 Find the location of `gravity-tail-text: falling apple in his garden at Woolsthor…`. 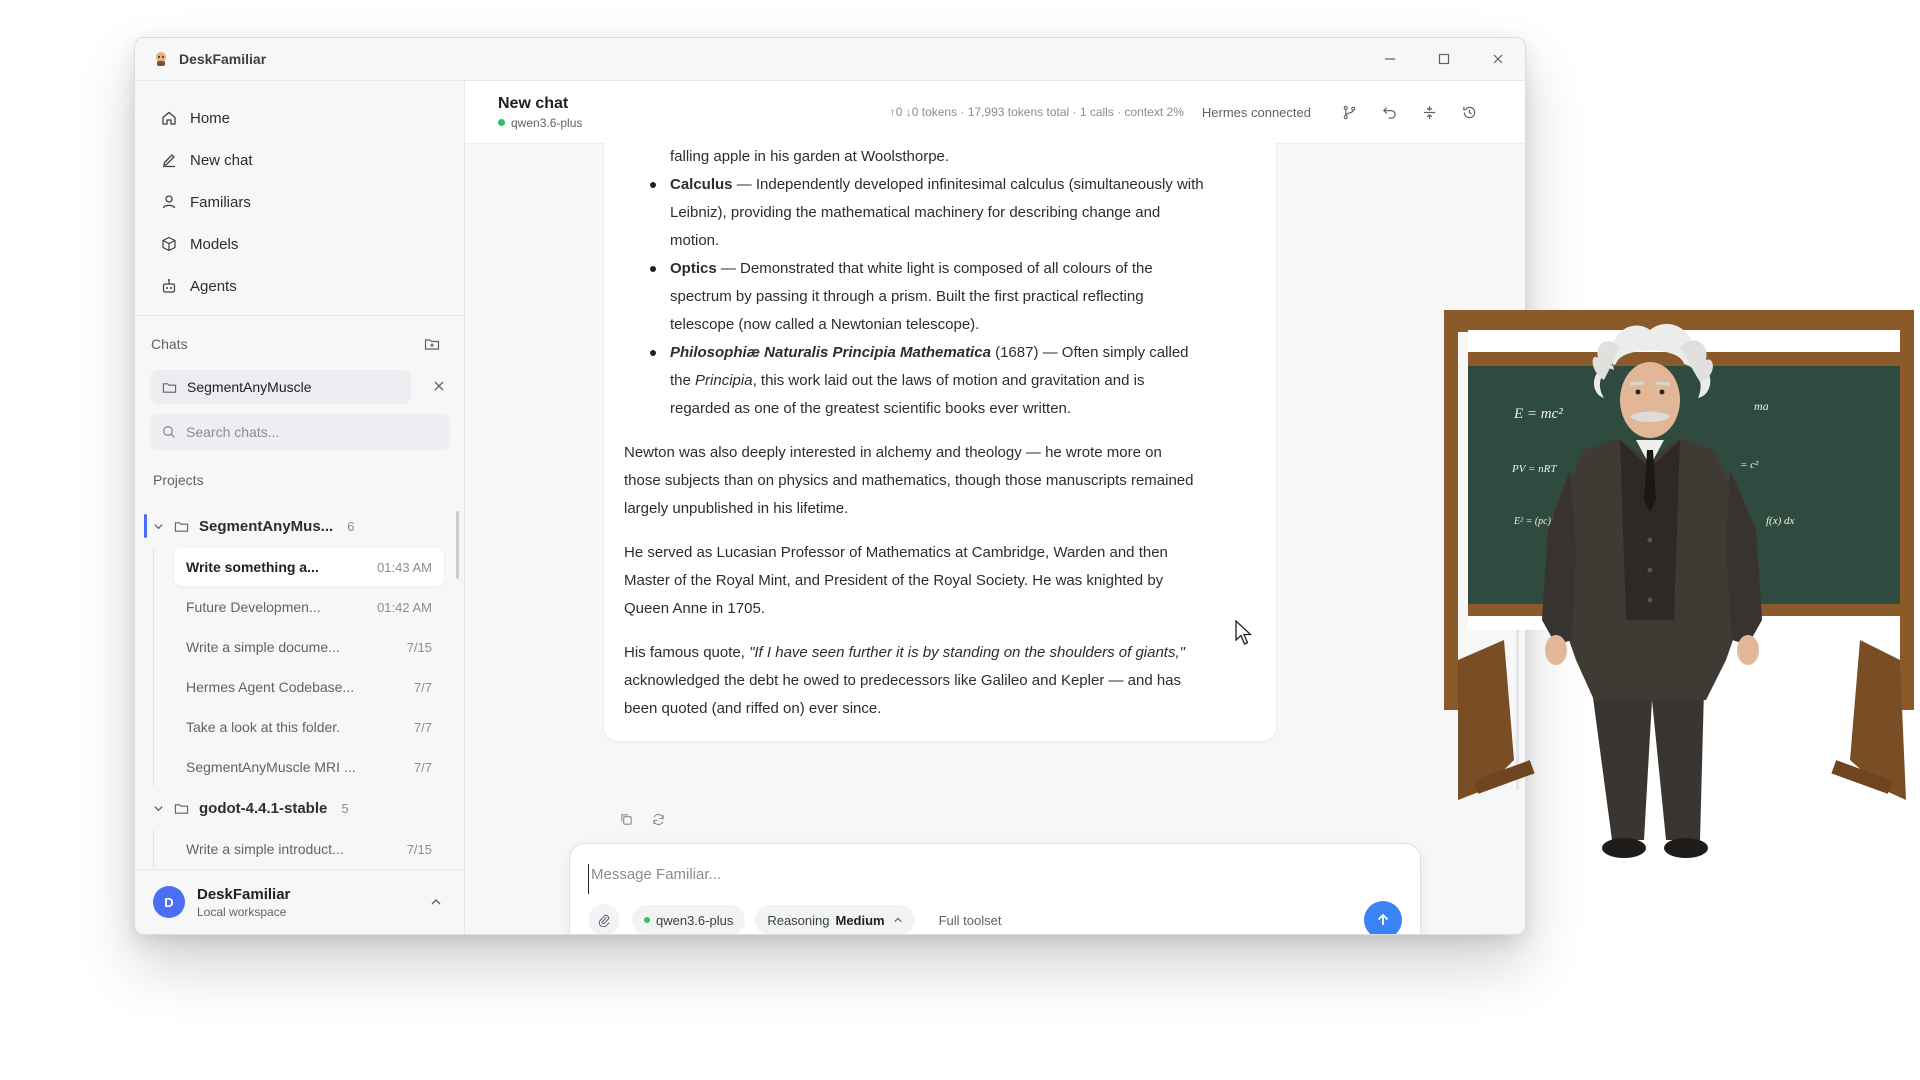

gravity-tail-text: falling apple in his garden at Woolsthor… is located at coordinates (810, 156).